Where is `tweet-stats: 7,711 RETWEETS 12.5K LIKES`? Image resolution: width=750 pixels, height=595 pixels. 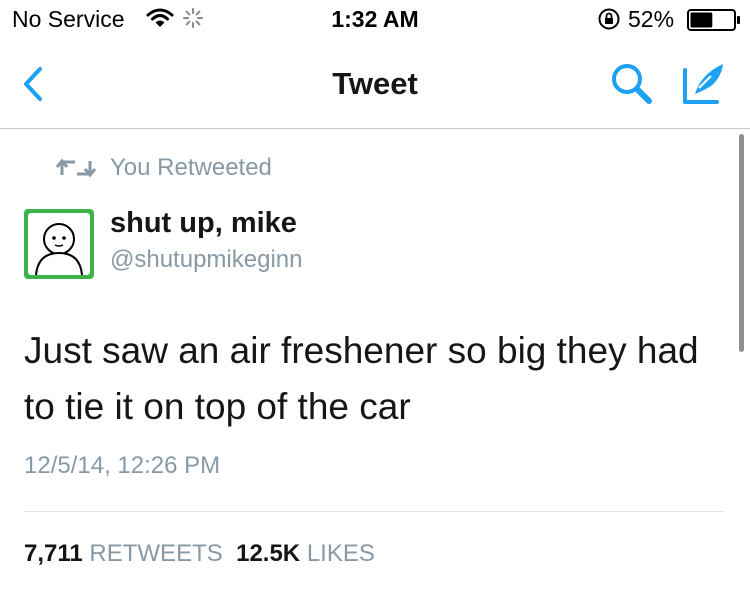
tweet-stats: 7,711 RETWEETS 12.5K LIKES is located at coordinates (199, 554).